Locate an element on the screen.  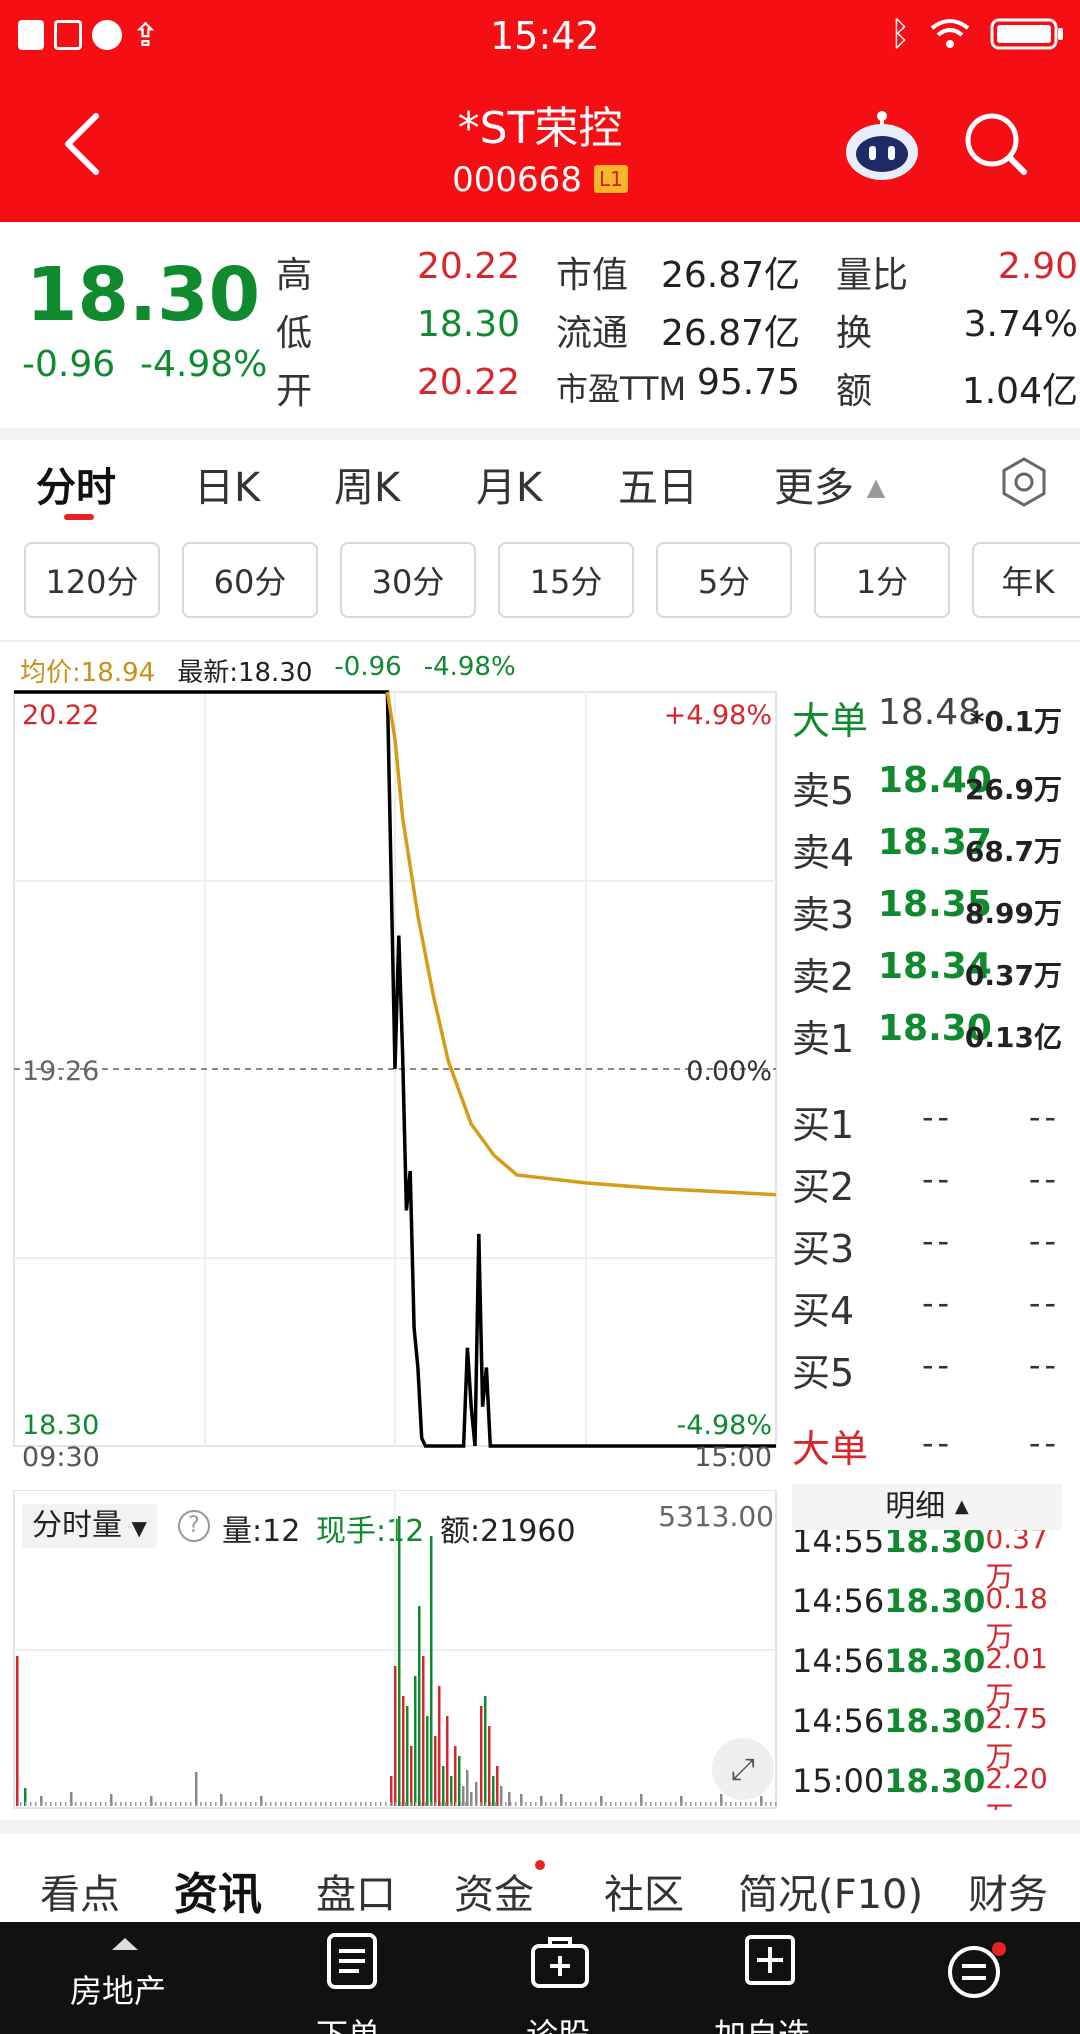
tab-funds: 资金 is located at coordinates (494, 1891).